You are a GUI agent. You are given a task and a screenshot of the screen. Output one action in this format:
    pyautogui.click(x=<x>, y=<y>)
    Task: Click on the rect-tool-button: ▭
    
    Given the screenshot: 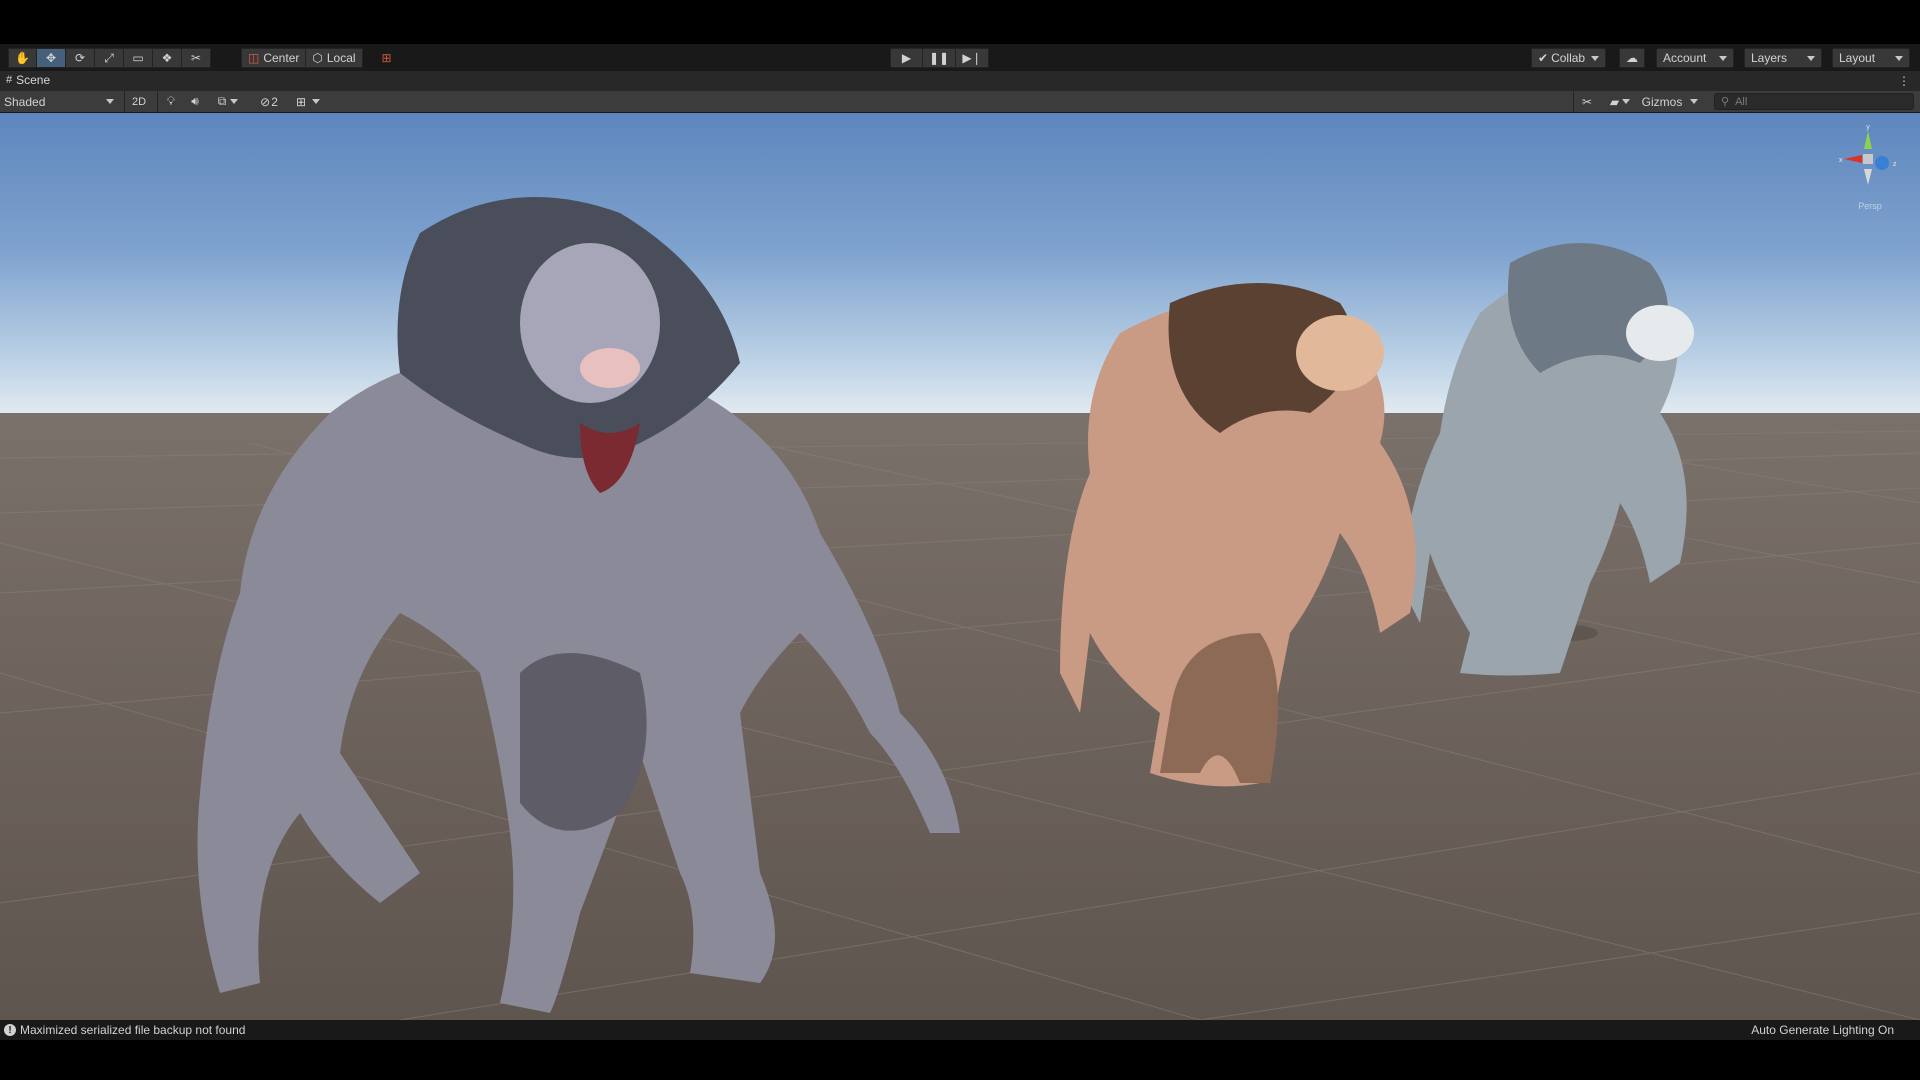 What is the action you would take?
    pyautogui.click(x=138, y=58)
    